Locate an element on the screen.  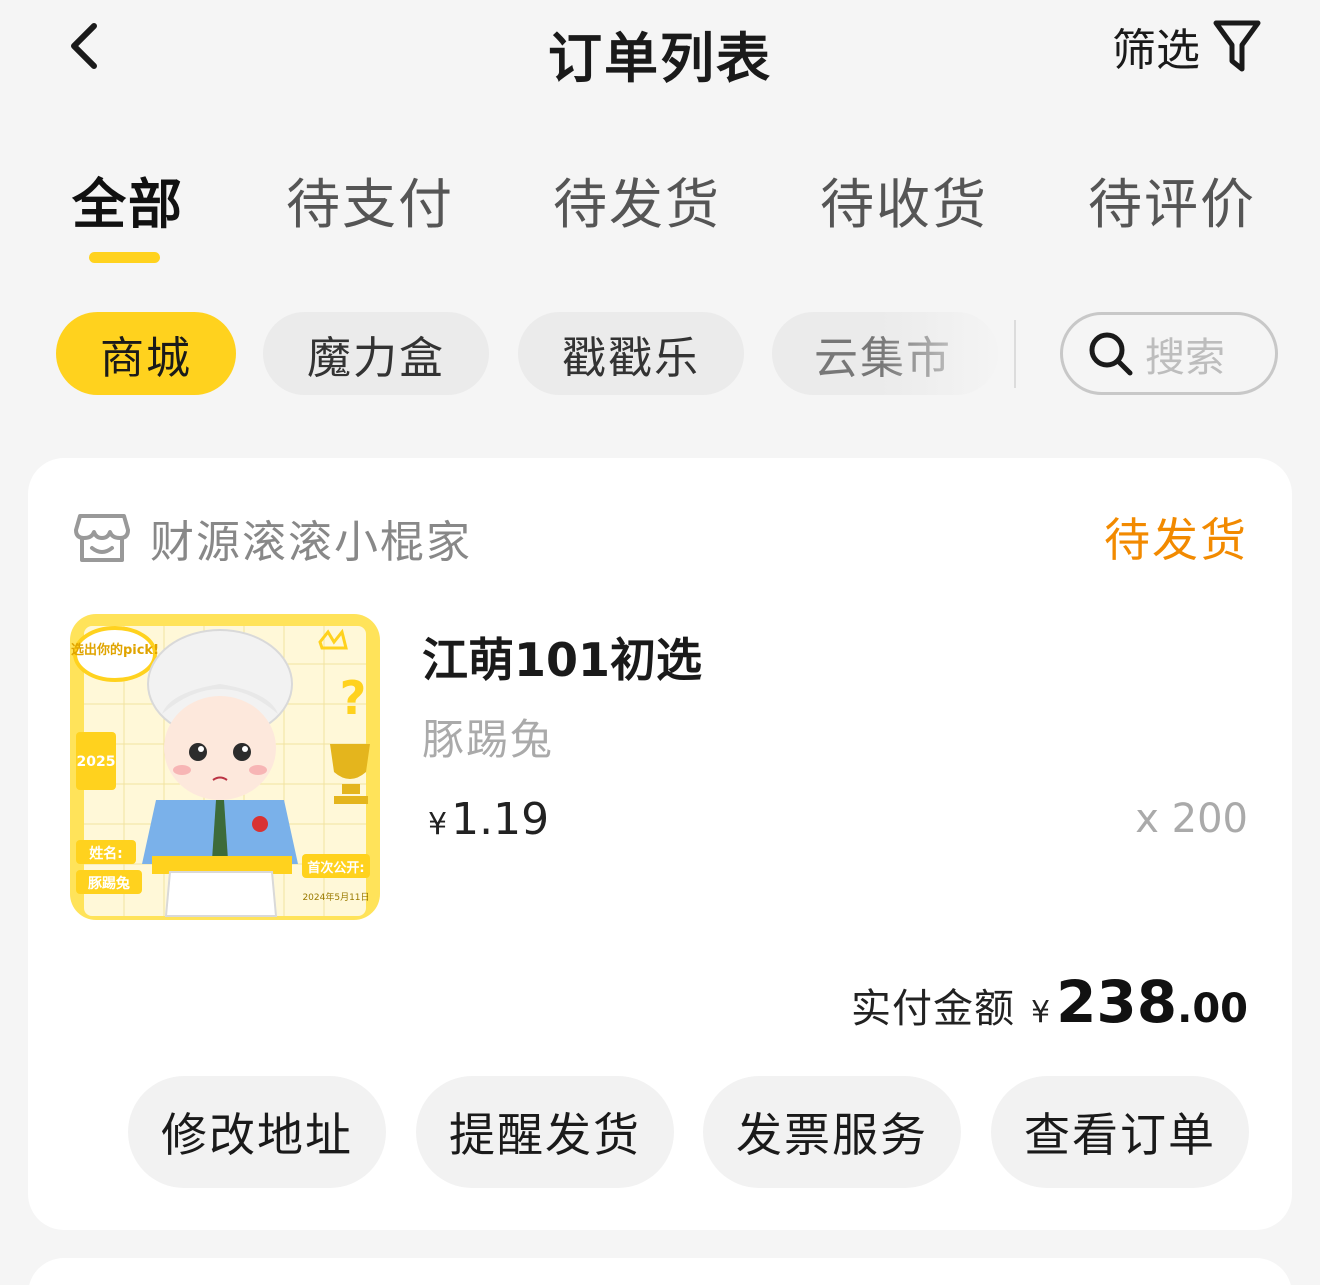
next-order-card is located at coordinates (660, 1271).